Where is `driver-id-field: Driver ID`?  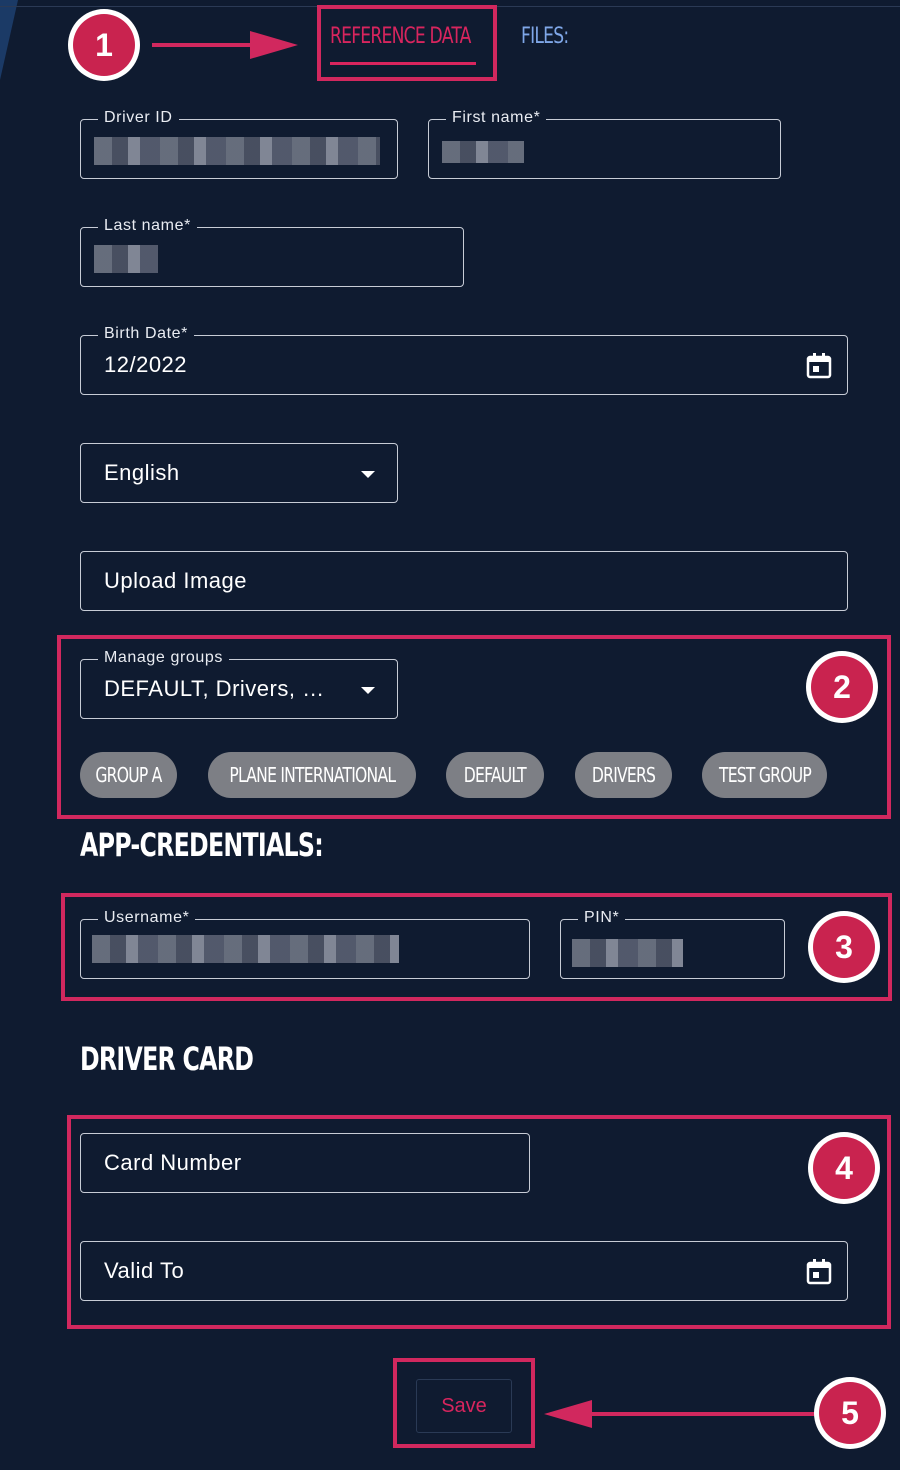 driver-id-field: Driver ID is located at coordinates (239, 144).